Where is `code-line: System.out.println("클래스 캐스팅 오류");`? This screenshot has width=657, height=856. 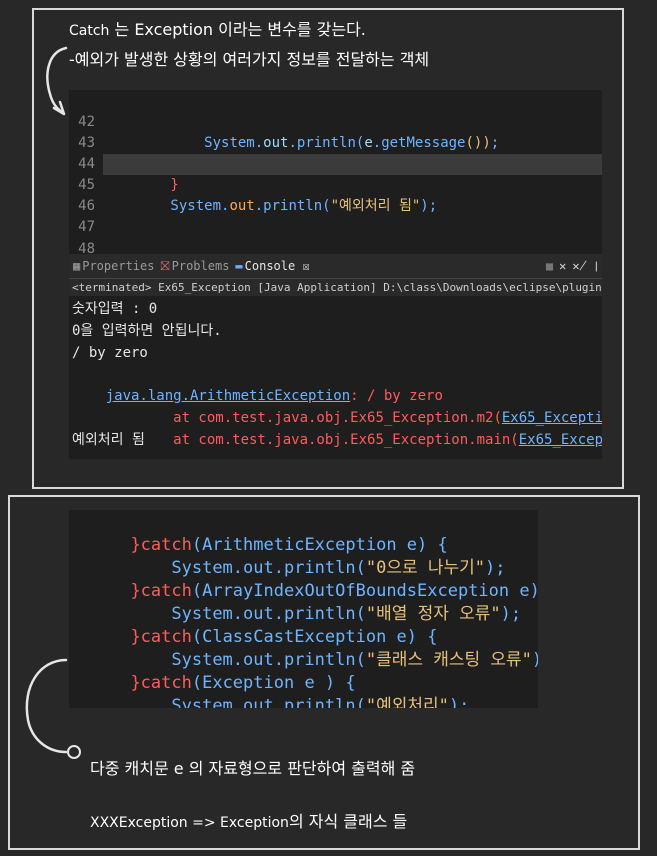
code-line: System.out.println("클래스 캐스팅 오류"); is located at coordinates (354, 660).